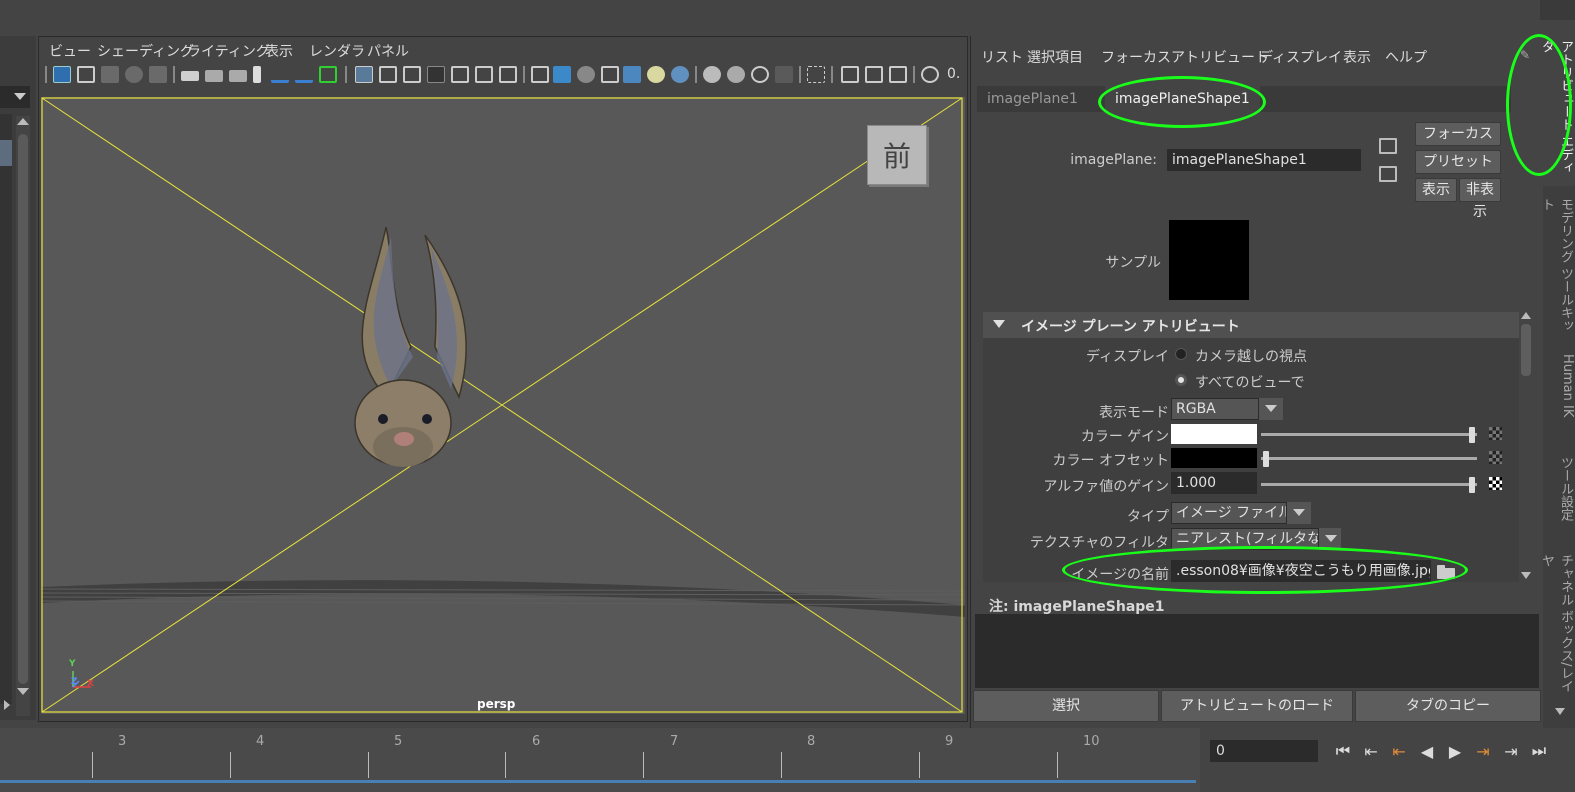 The image size is (1575, 792). What do you see at coordinates (134, 74) in the screenshot?
I see `image-plane-icon` at bounding box center [134, 74].